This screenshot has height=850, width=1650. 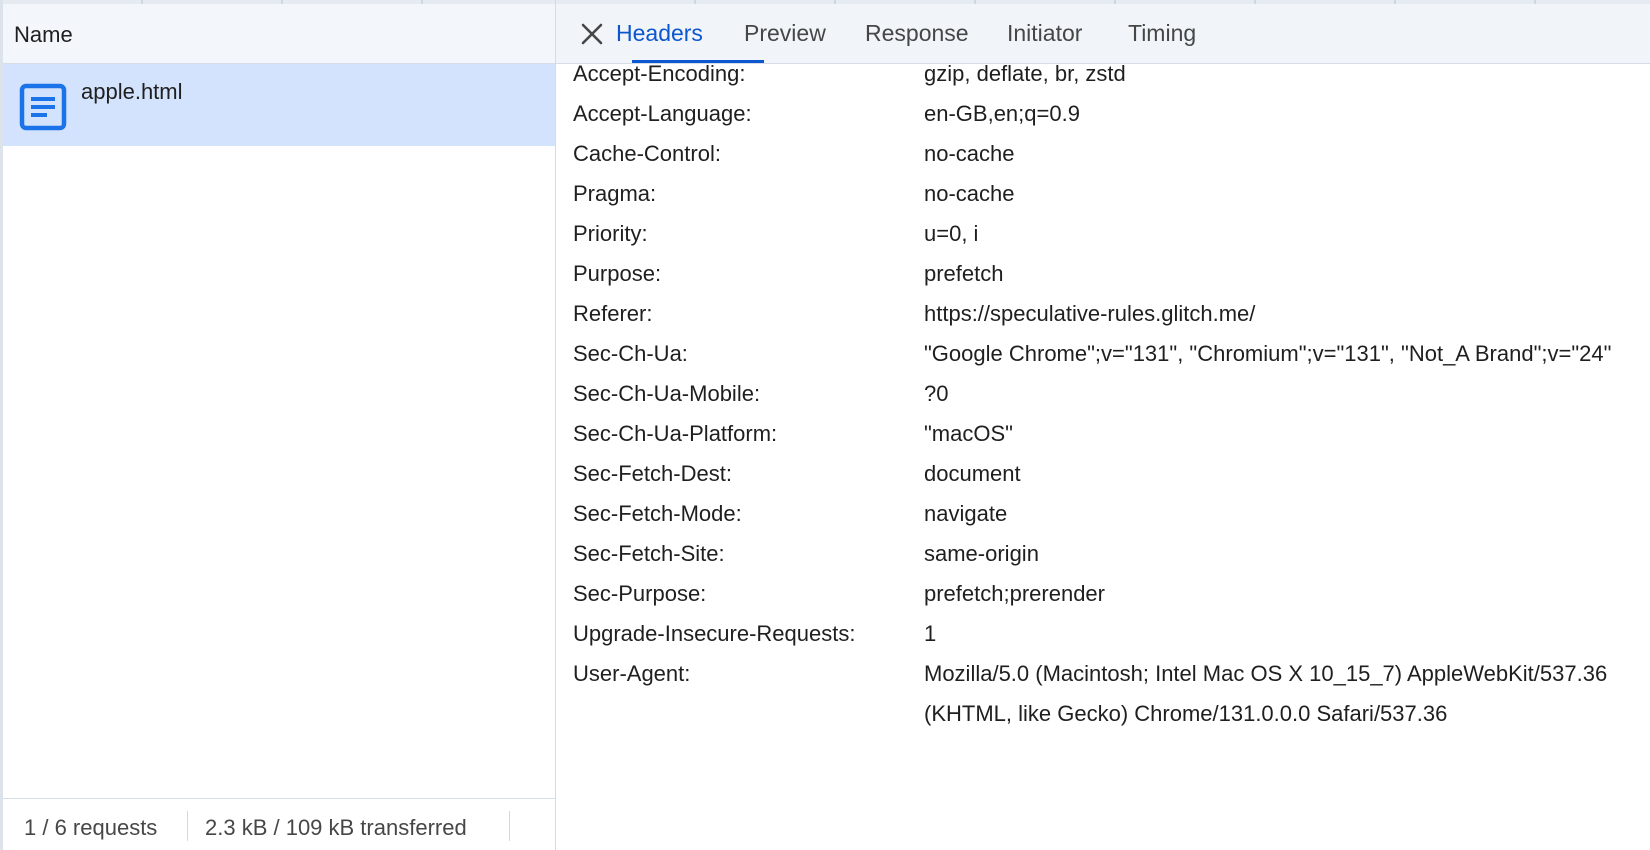 What do you see at coordinates (966, 513) in the screenshot?
I see `header-value: navigate` at bounding box center [966, 513].